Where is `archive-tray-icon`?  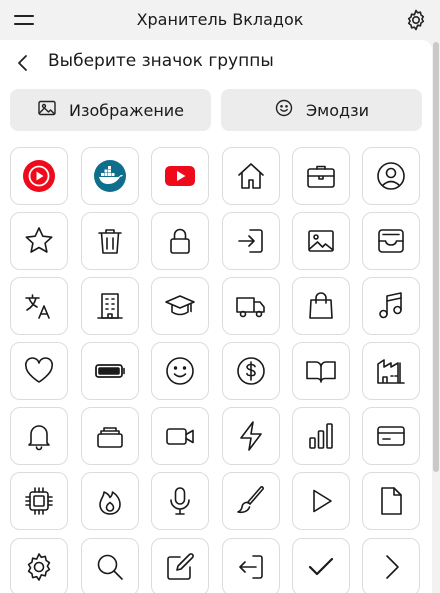 archive-tray-icon is located at coordinates (391, 241).